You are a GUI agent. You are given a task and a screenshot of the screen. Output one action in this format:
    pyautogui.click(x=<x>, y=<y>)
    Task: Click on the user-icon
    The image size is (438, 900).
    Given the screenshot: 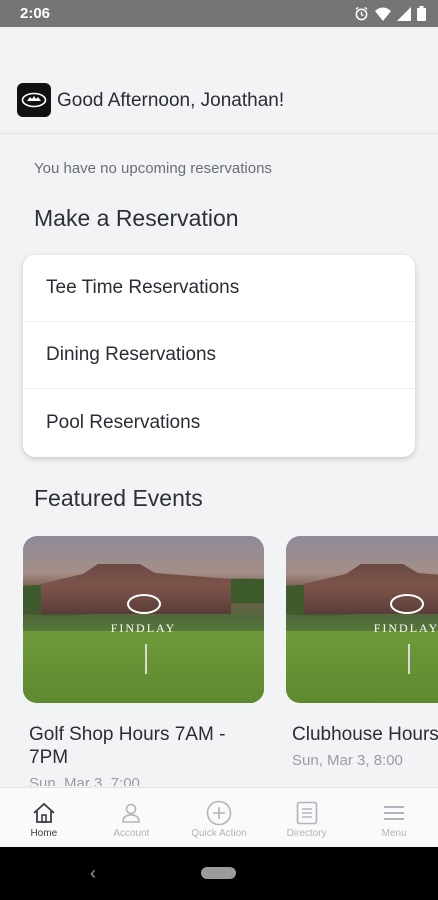 What is the action you would take?
    pyautogui.click(x=131, y=813)
    